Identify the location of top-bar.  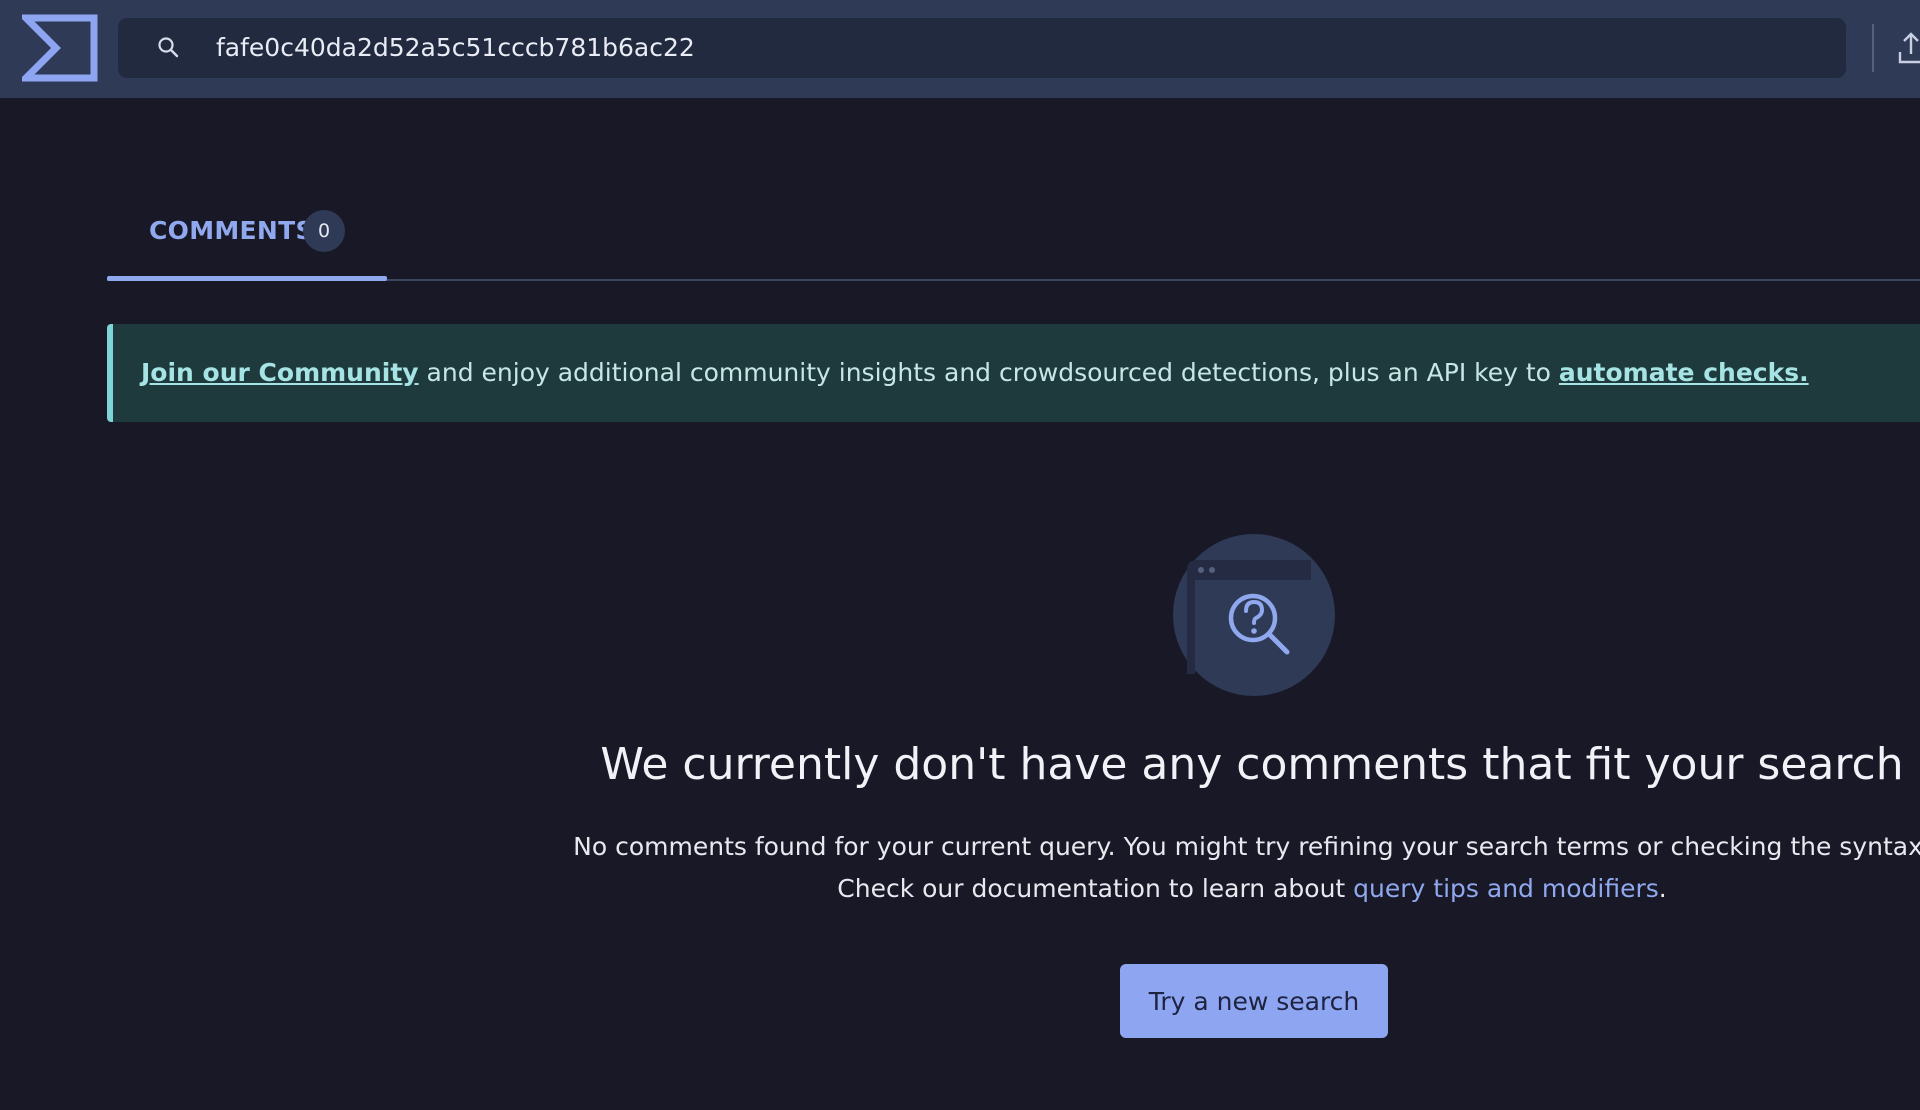
(960, 49).